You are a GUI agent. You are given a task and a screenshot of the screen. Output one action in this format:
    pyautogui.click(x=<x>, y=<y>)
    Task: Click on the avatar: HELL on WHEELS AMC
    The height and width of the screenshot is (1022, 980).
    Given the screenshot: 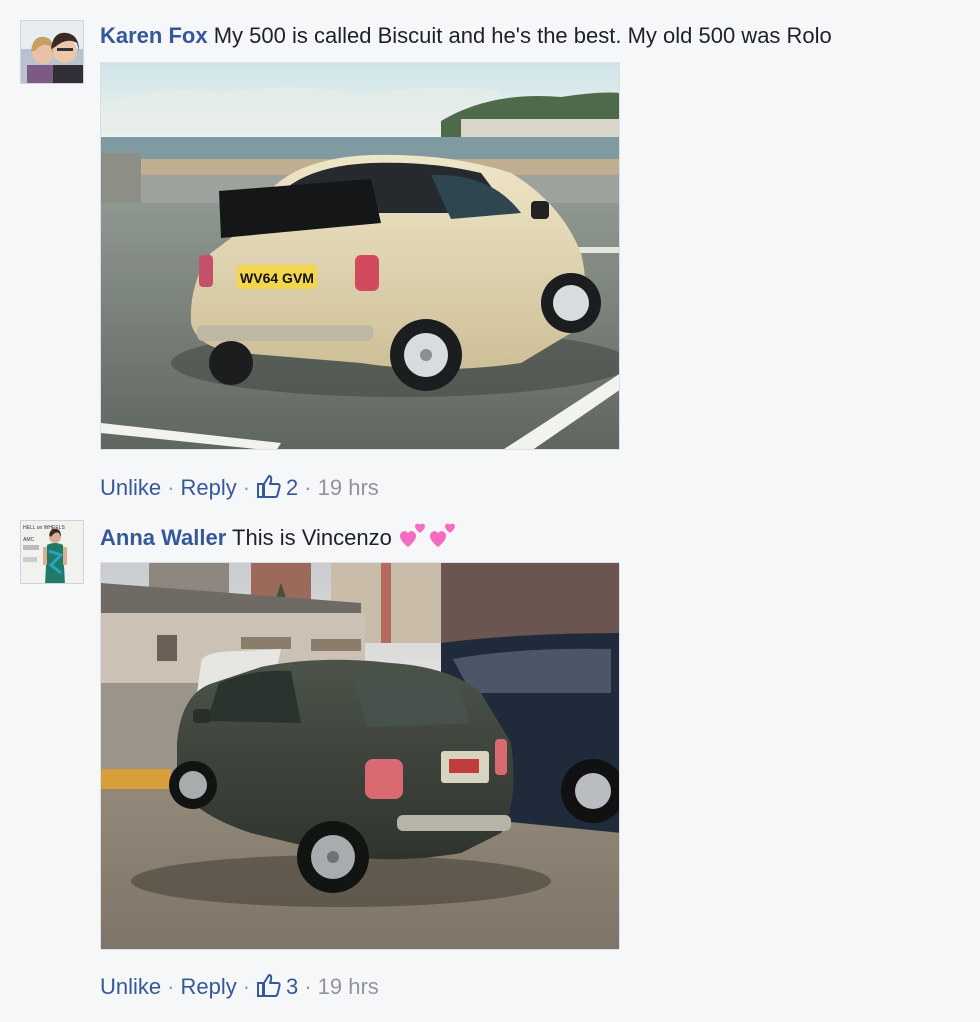 What is the action you would take?
    pyautogui.click(x=52, y=552)
    